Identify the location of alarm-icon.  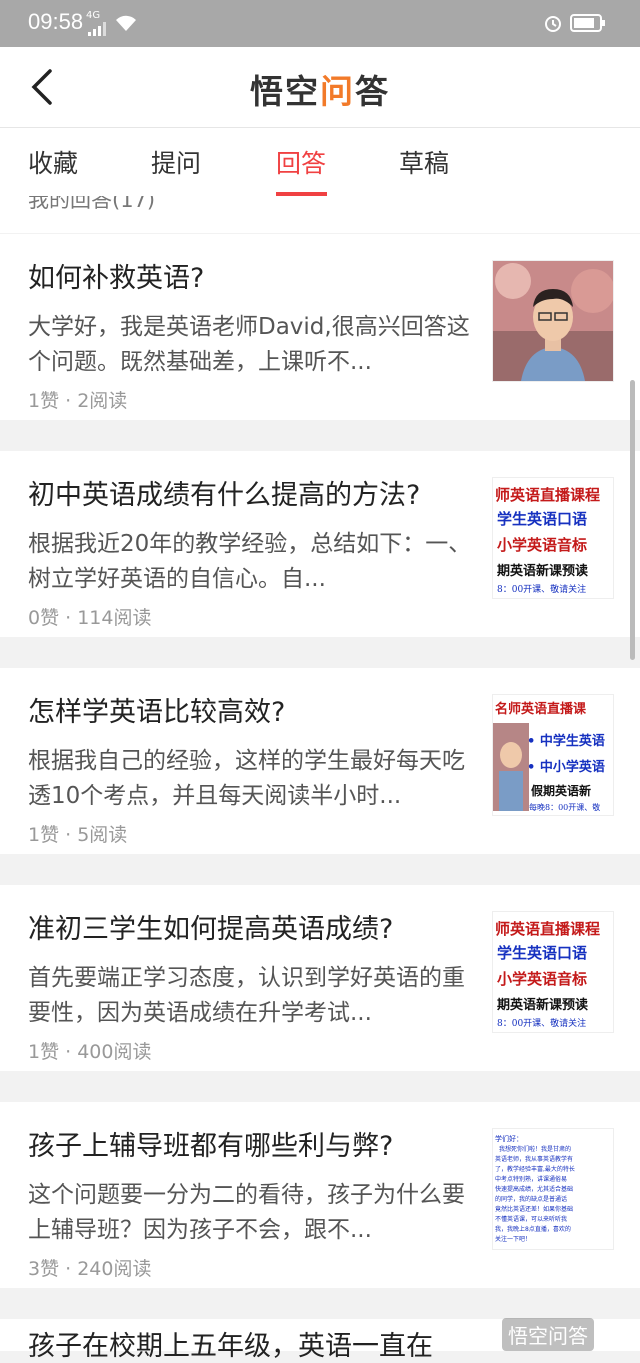
(553, 24).